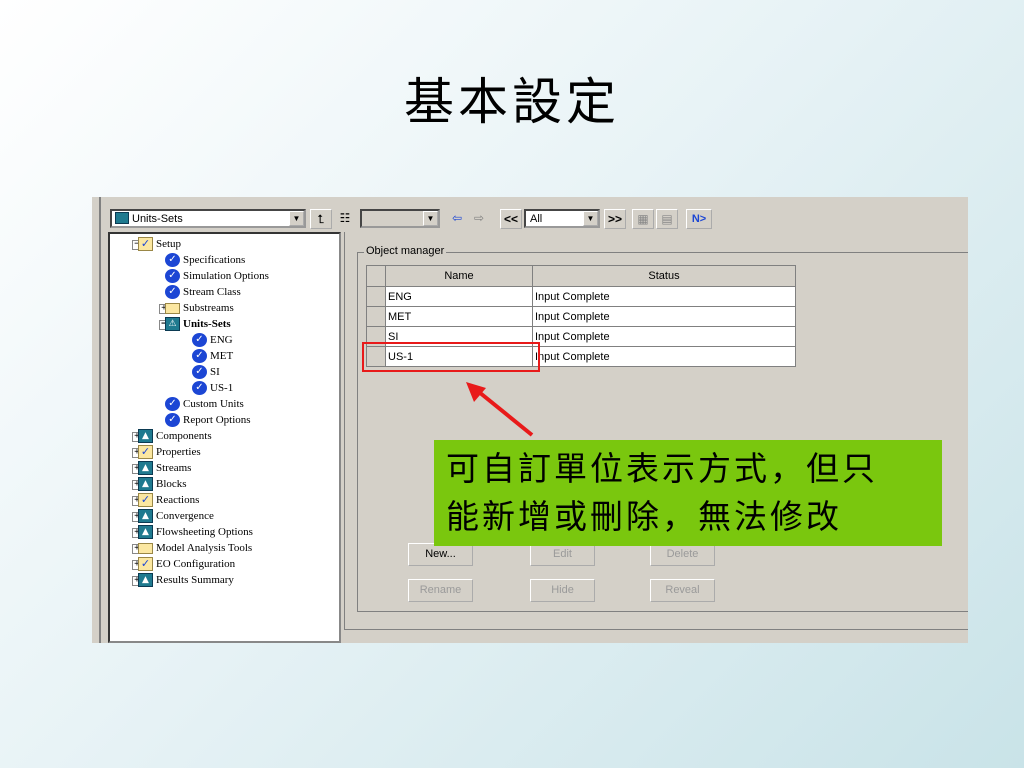 The height and width of the screenshot is (768, 1024). I want to click on callout-line-1: 可自訂單位表示方式，但只, so click(662, 468).